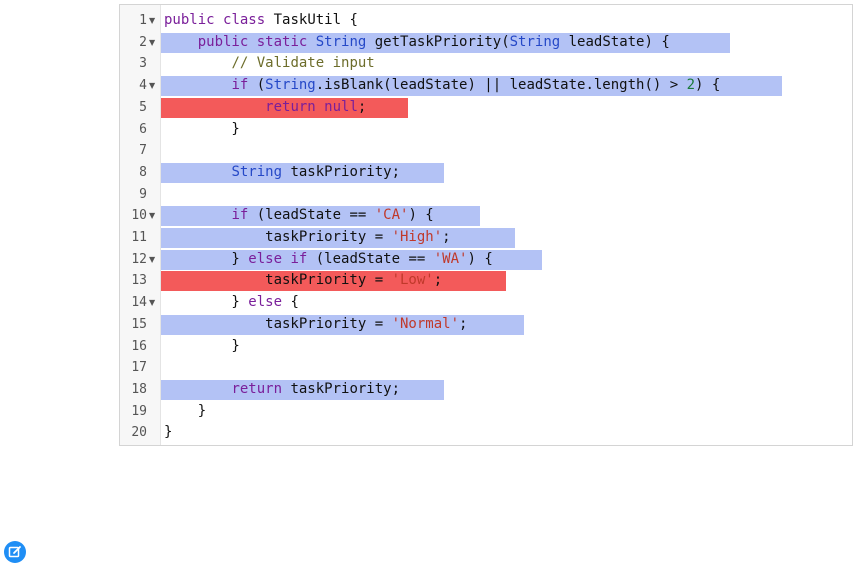 The image size is (853, 572). I want to click on code-text: taskPriority = 'Low';, so click(303, 281).